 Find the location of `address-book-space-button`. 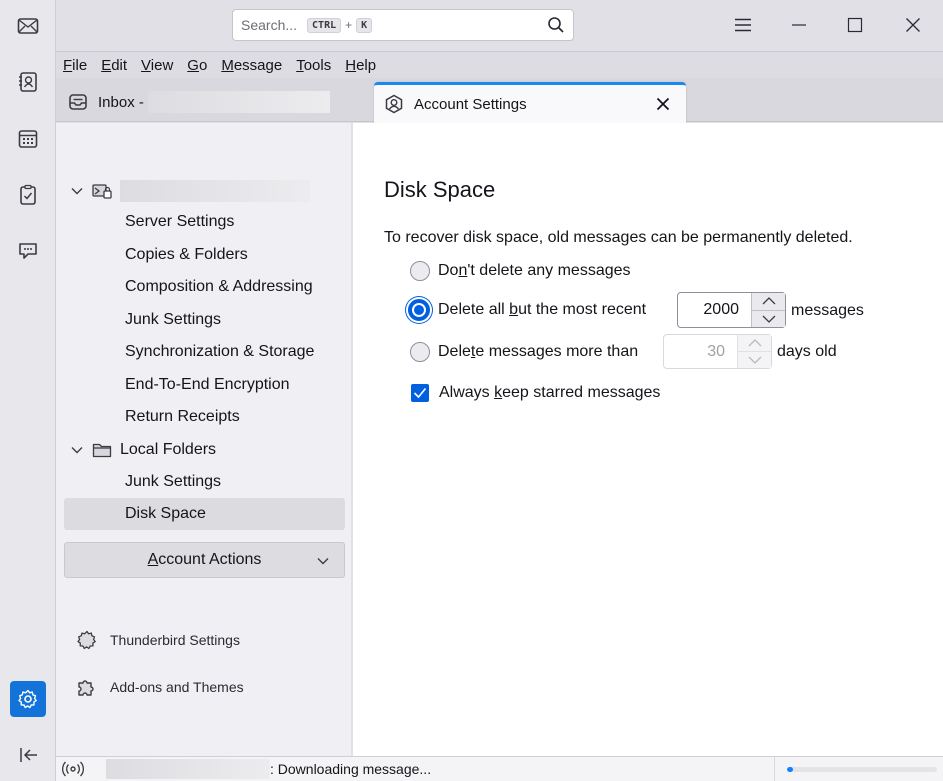

address-book-space-button is located at coordinates (28, 82).